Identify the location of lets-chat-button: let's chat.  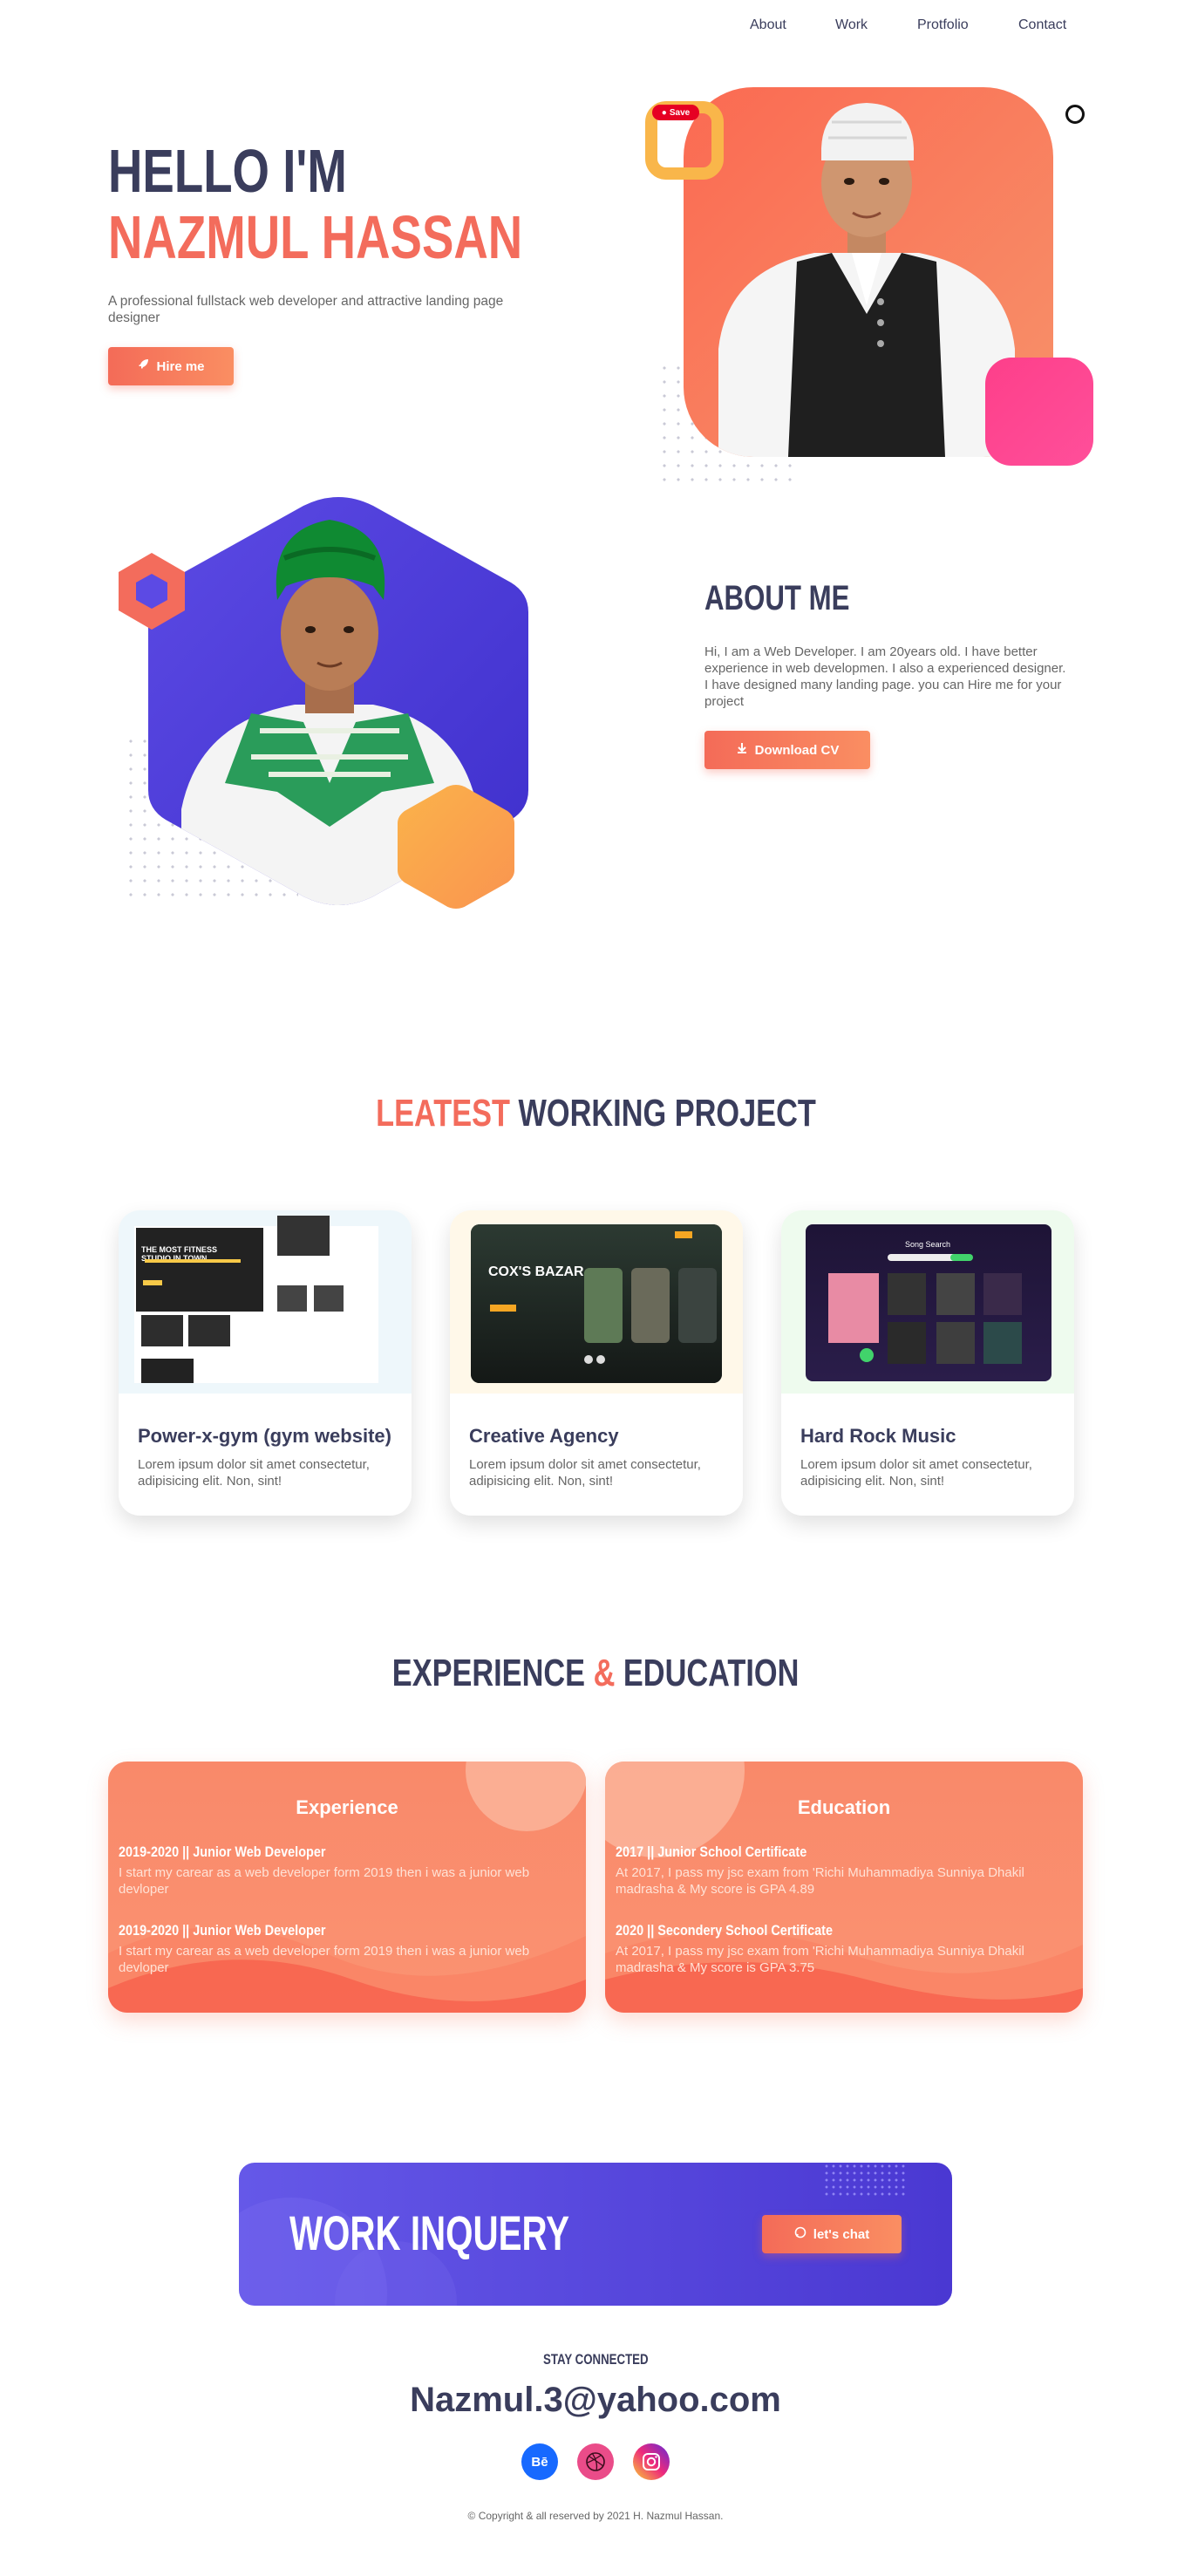
(832, 2234).